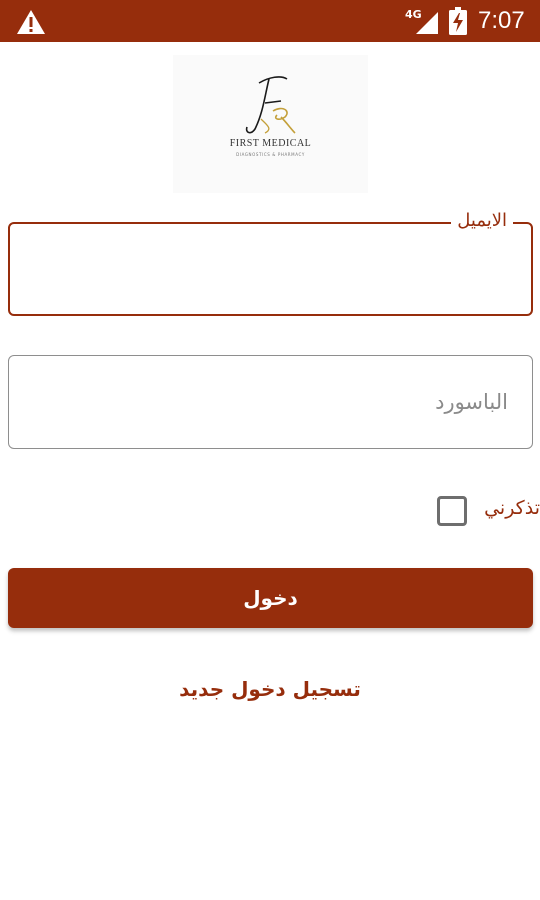 The height and width of the screenshot is (900, 540). Describe the element at coordinates (501, 20) in the screenshot. I see `clock: 7:07` at that location.